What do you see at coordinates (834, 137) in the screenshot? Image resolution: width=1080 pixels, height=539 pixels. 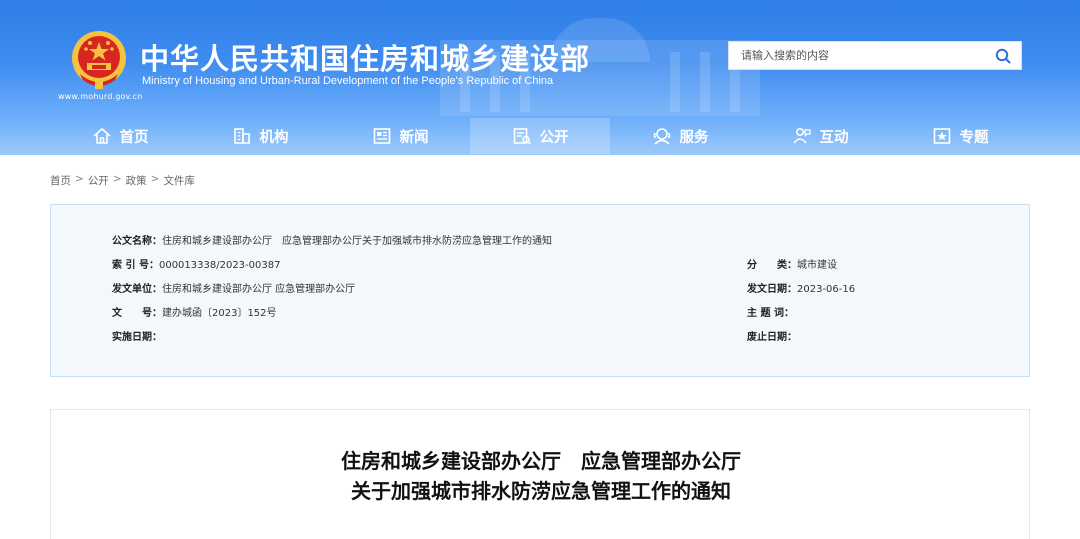 I see `nav-item-label: 互动` at bounding box center [834, 137].